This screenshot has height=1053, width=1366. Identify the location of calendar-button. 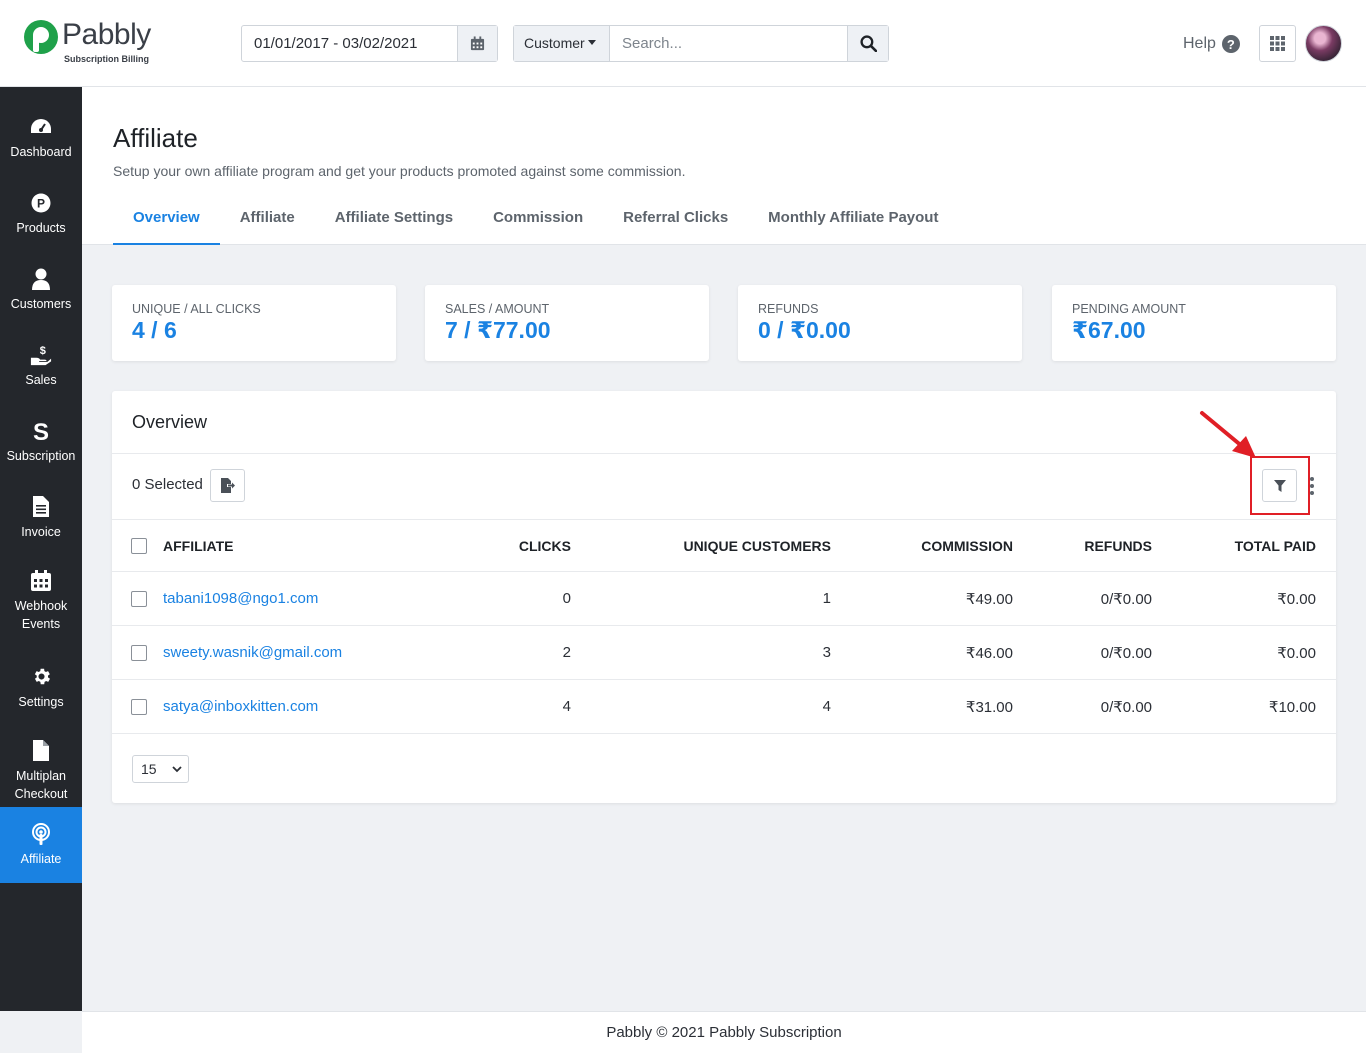
(477, 43).